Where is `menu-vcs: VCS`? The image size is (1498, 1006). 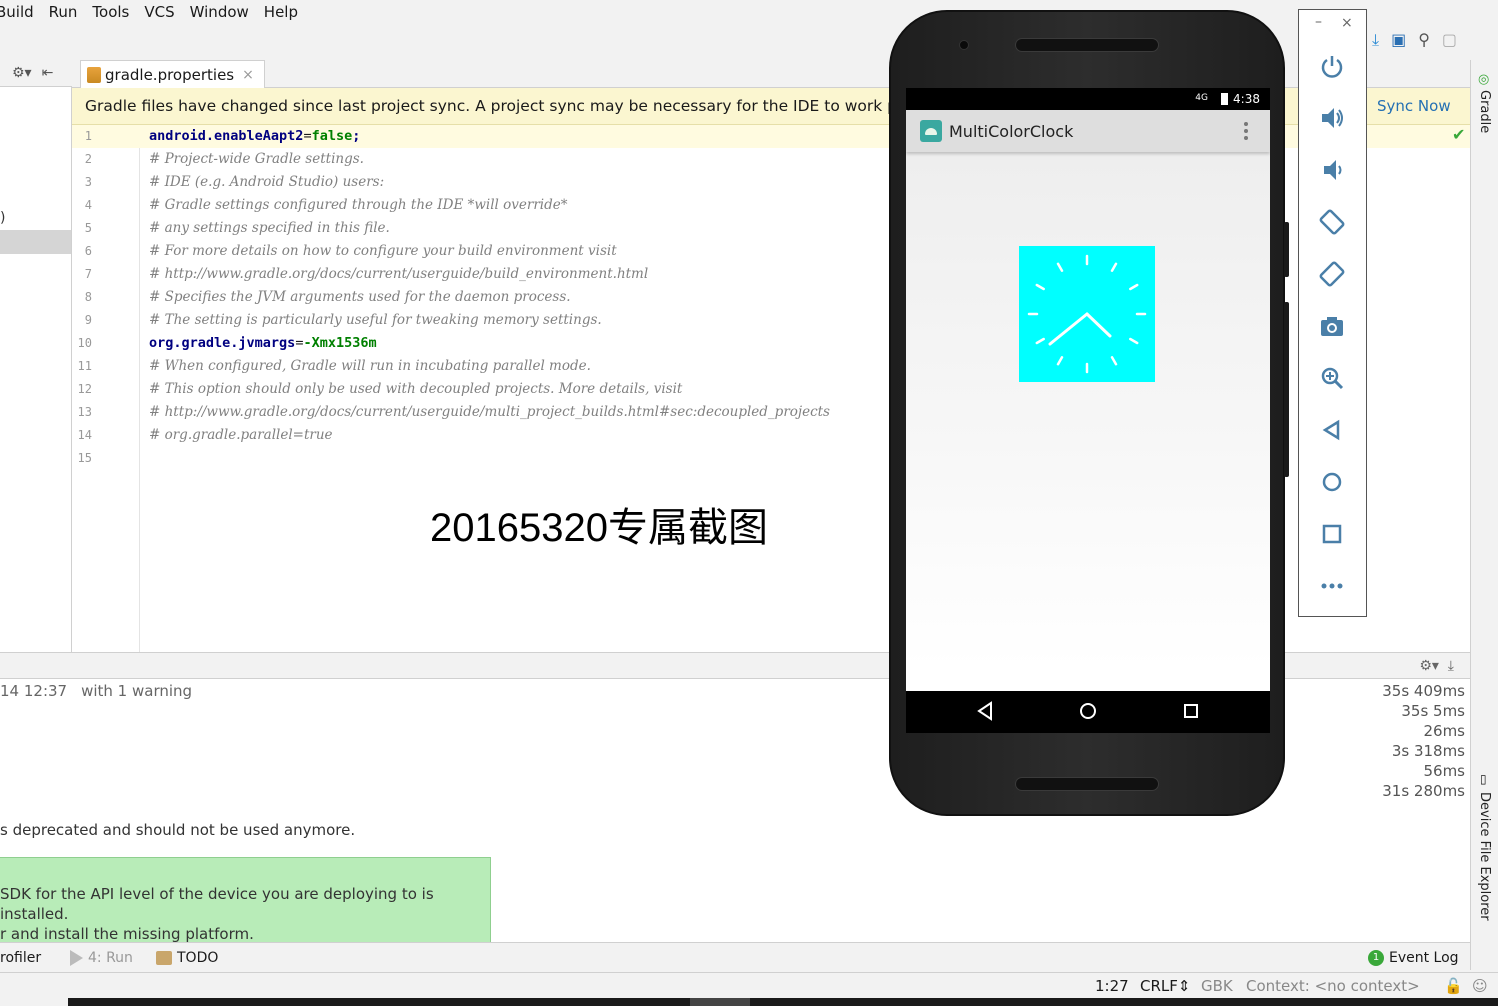
menu-vcs: VCS is located at coordinates (159, 12).